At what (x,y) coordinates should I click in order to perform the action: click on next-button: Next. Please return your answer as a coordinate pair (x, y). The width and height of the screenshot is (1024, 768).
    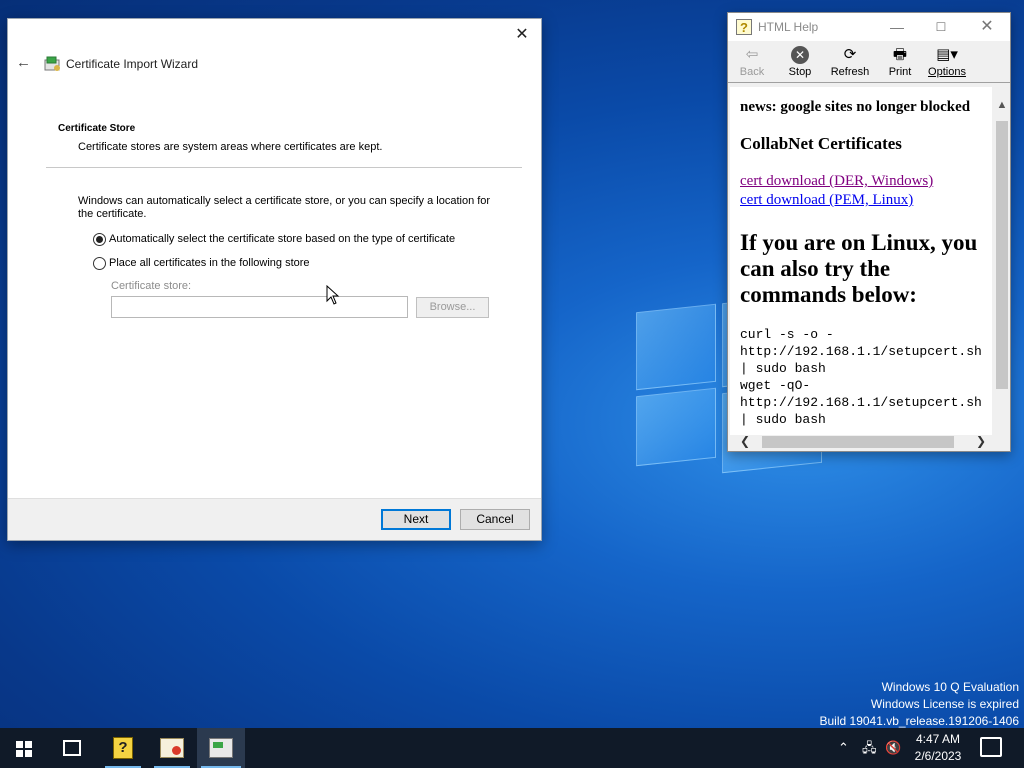
    Looking at the image, I should click on (416, 519).